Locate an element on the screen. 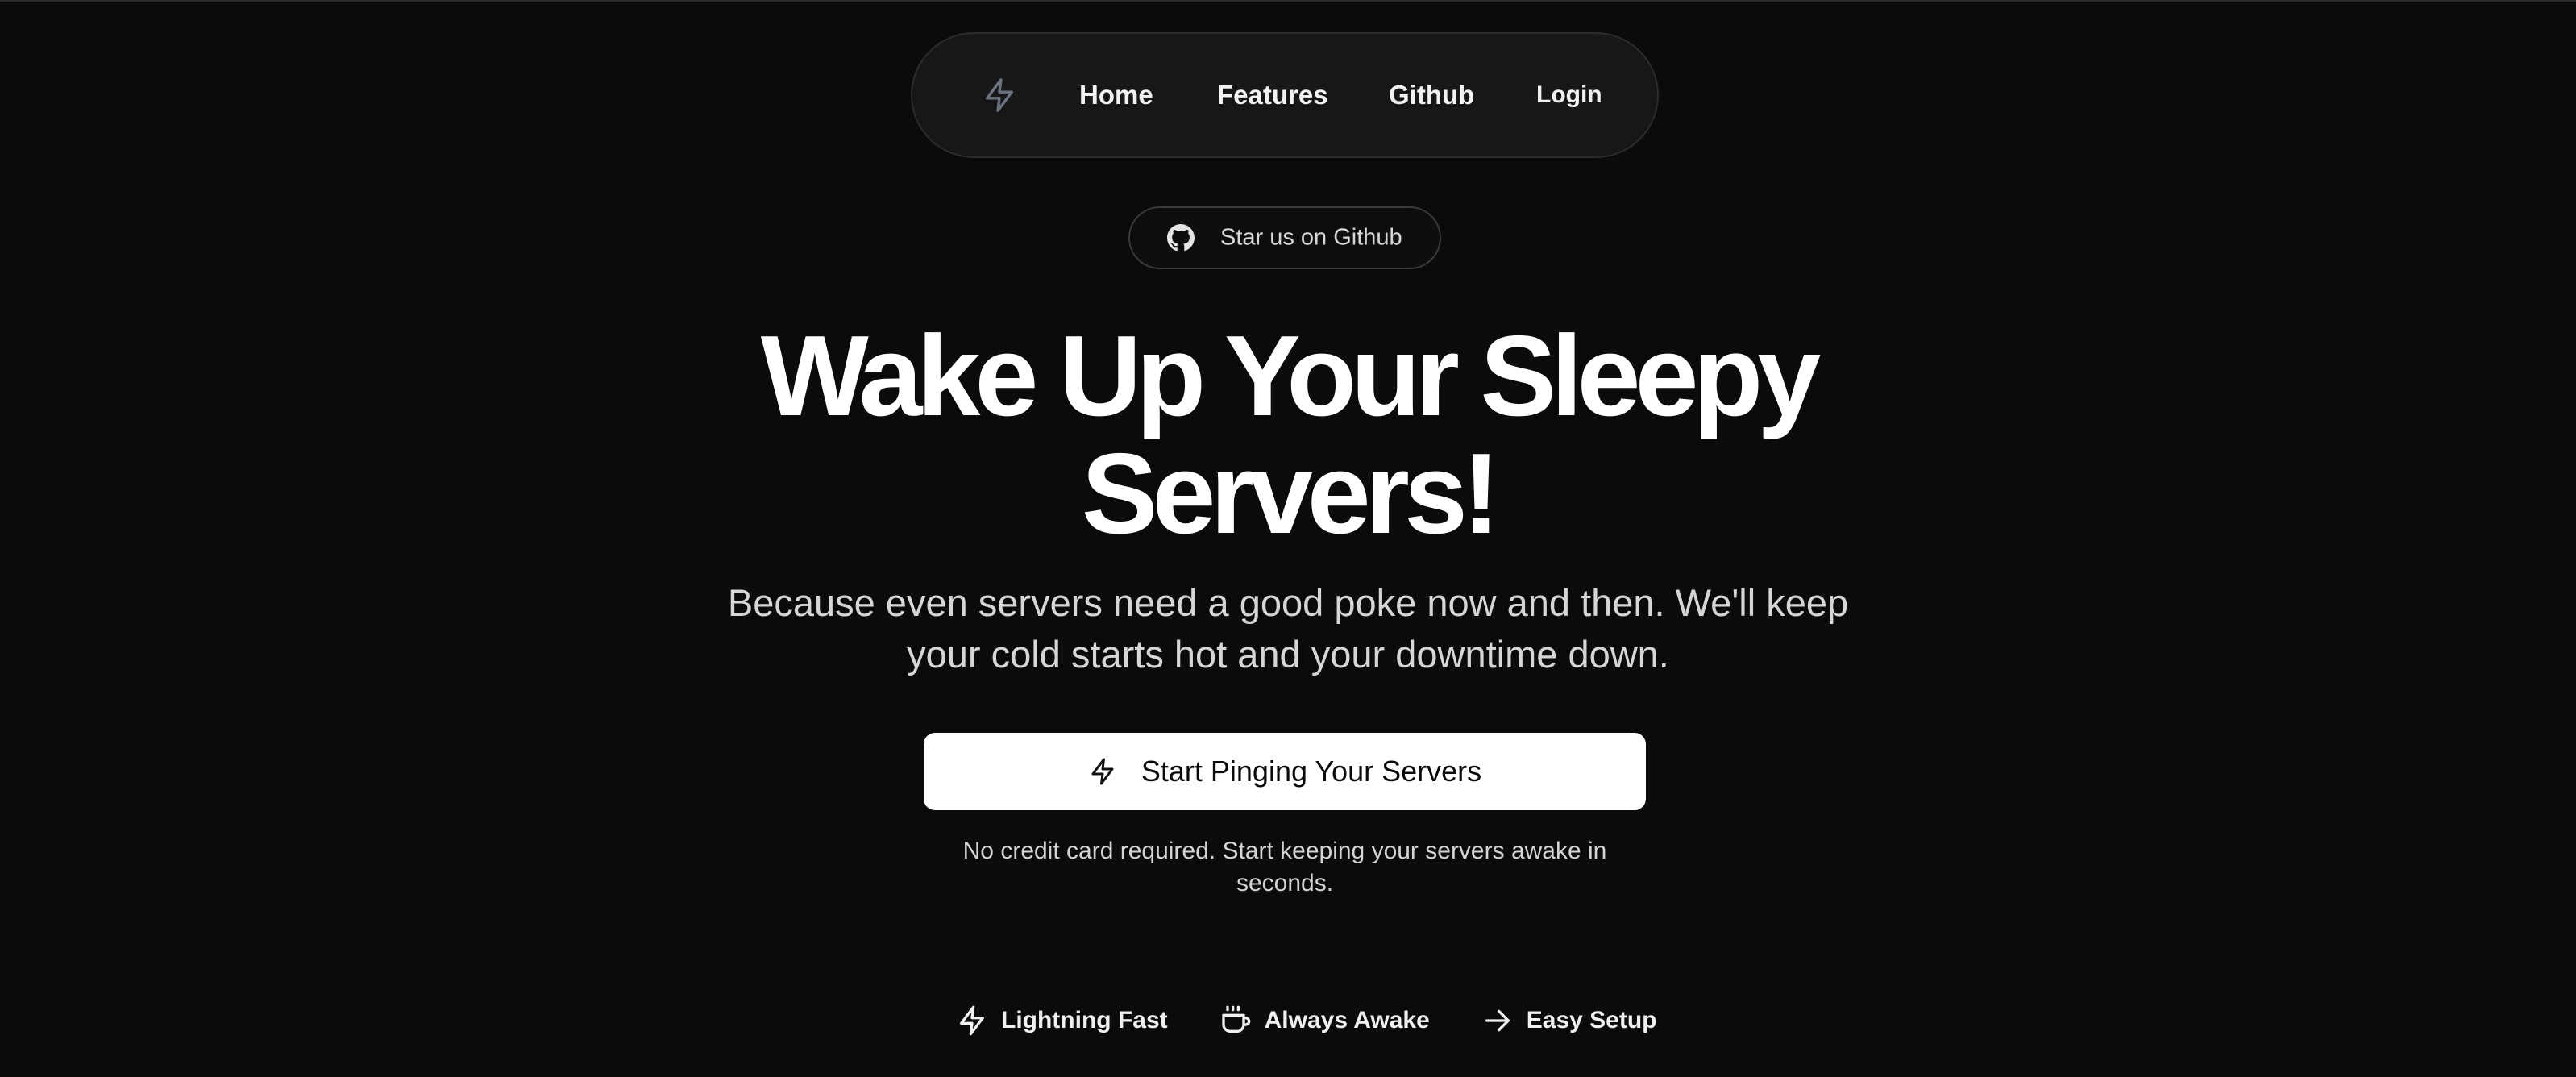  feature-label: Always Awake is located at coordinates (1347, 1020).